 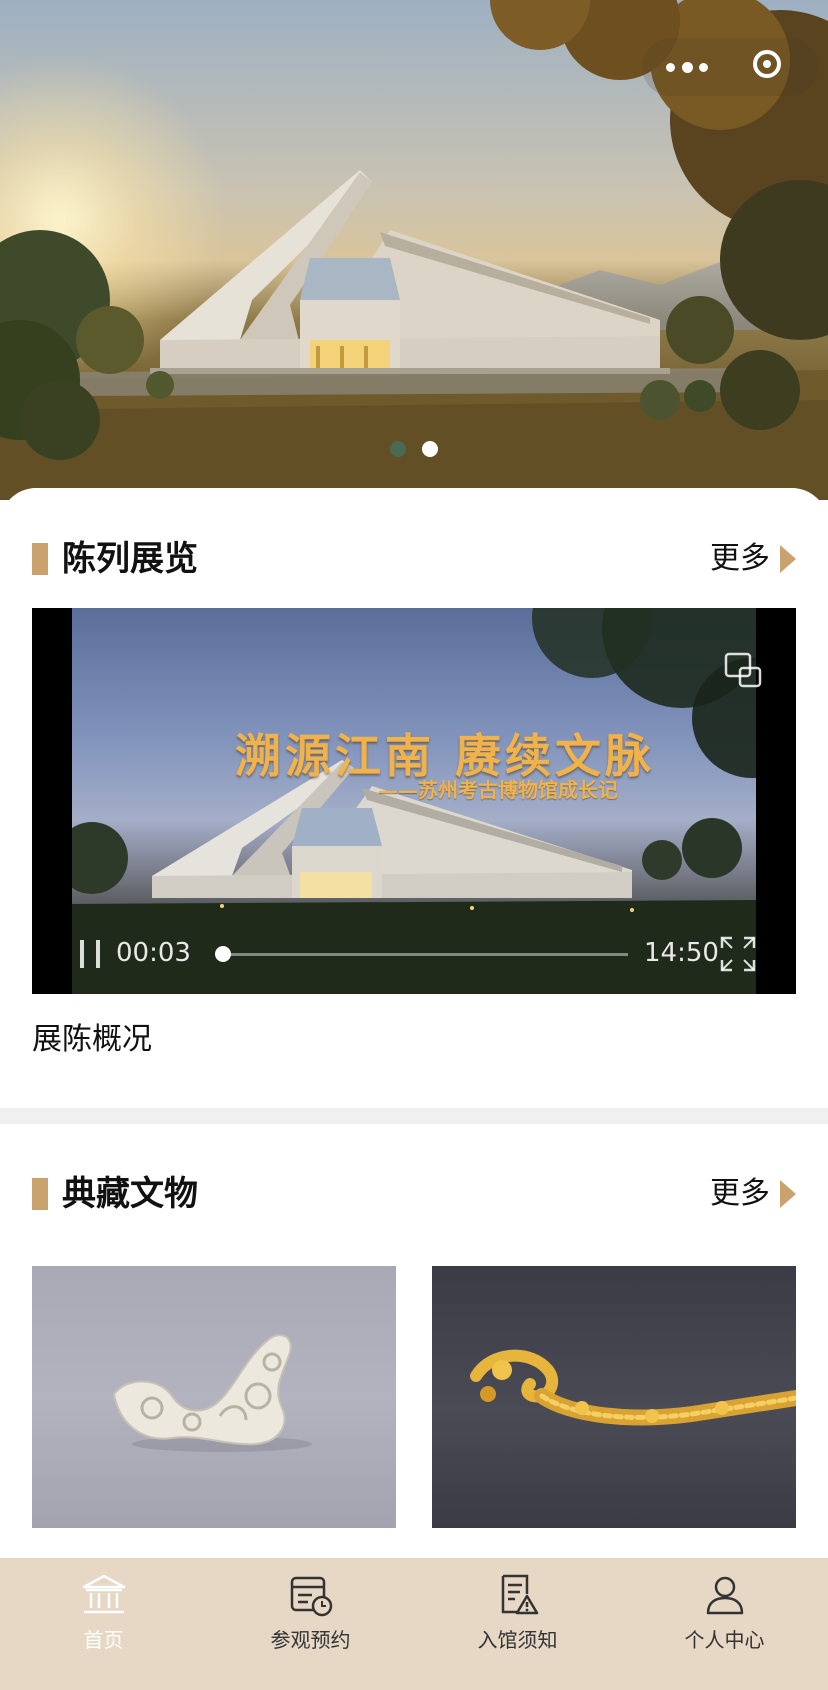 I want to click on exhibition-section-header: 陈列展览 更多, so click(x=414, y=559).